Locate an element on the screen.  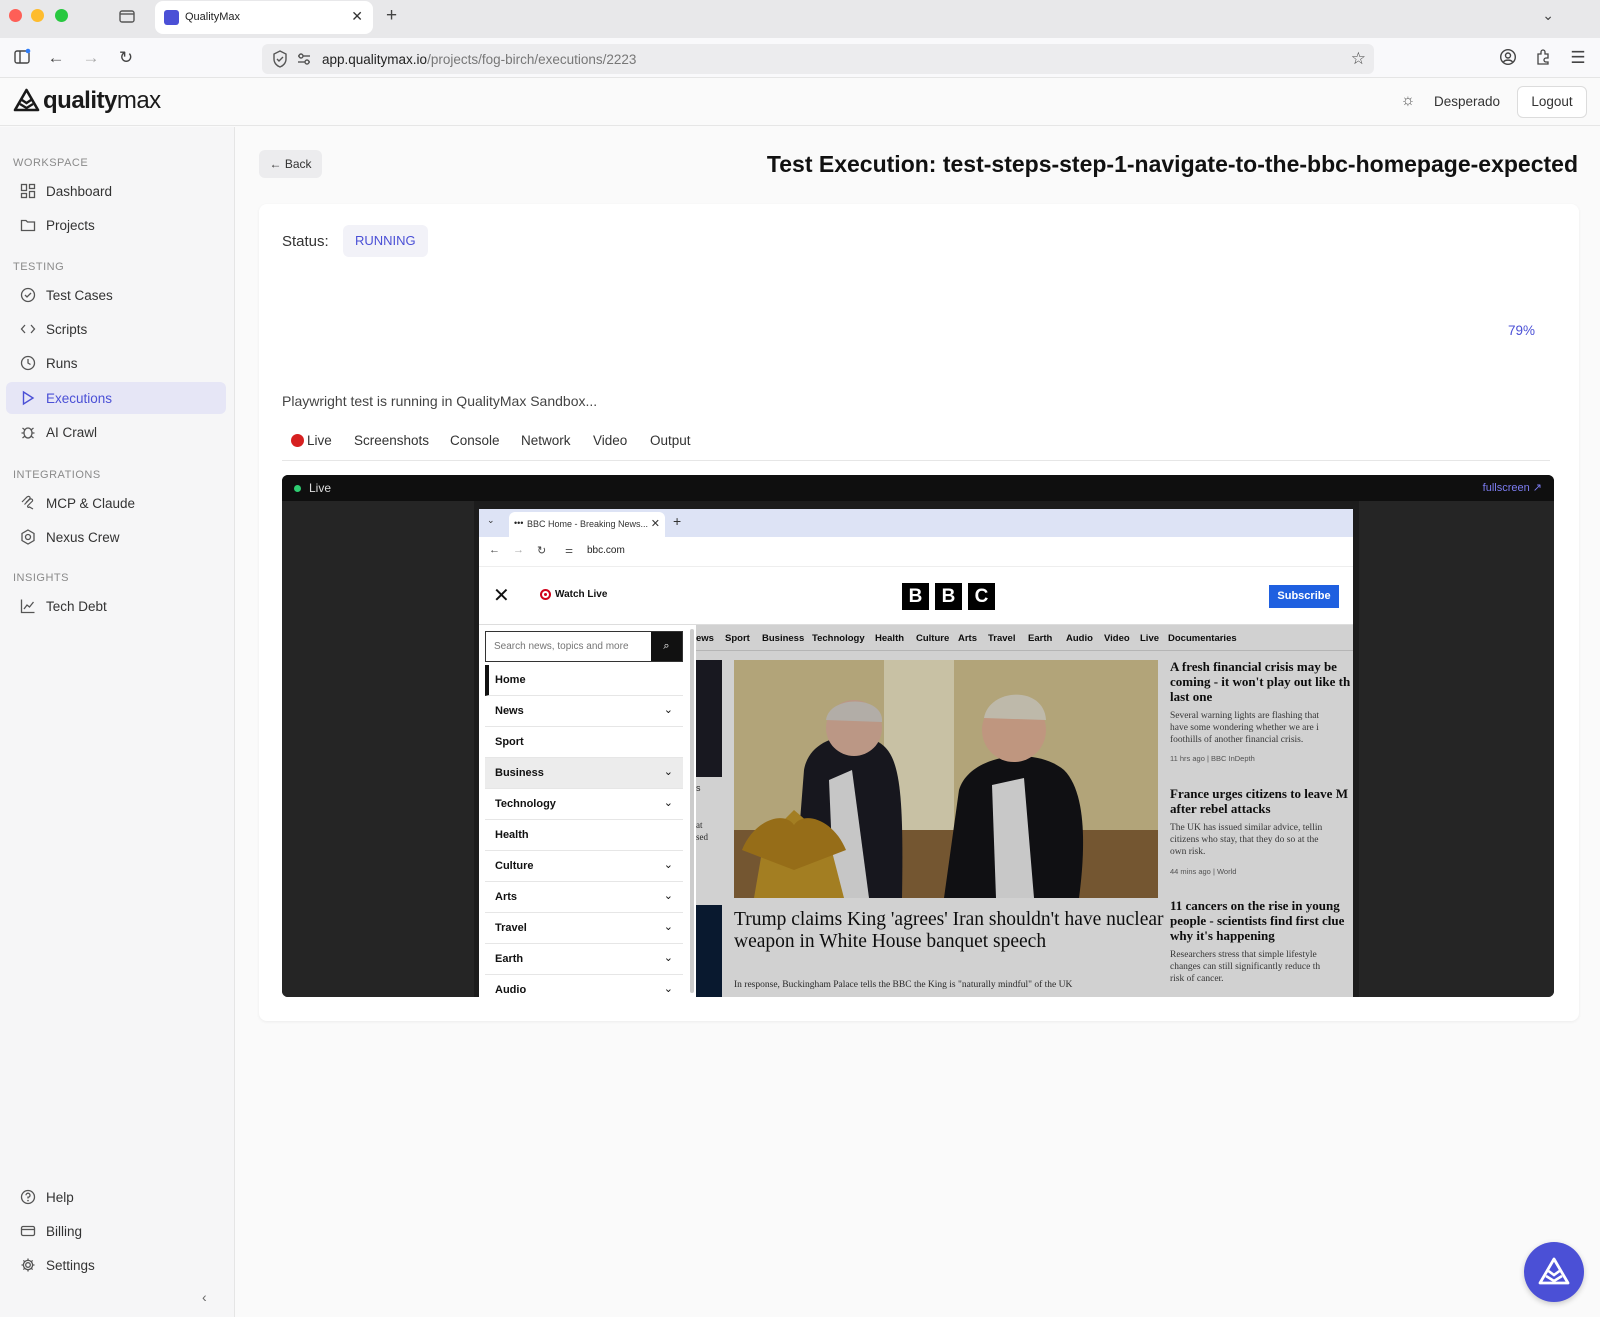
tab-live: Live is located at coordinates (311, 440).